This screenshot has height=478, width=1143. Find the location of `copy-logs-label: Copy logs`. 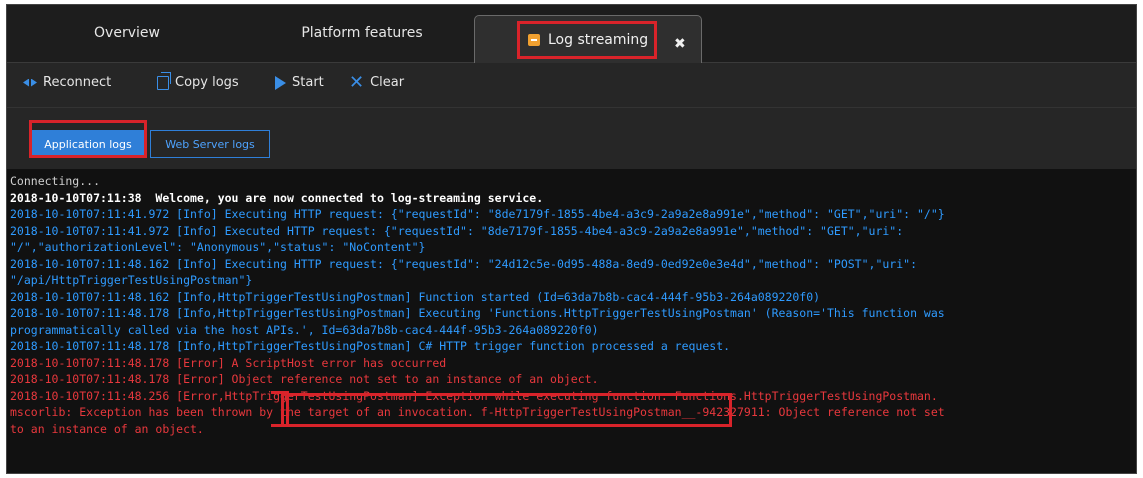

copy-logs-label: Copy logs is located at coordinates (207, 82).